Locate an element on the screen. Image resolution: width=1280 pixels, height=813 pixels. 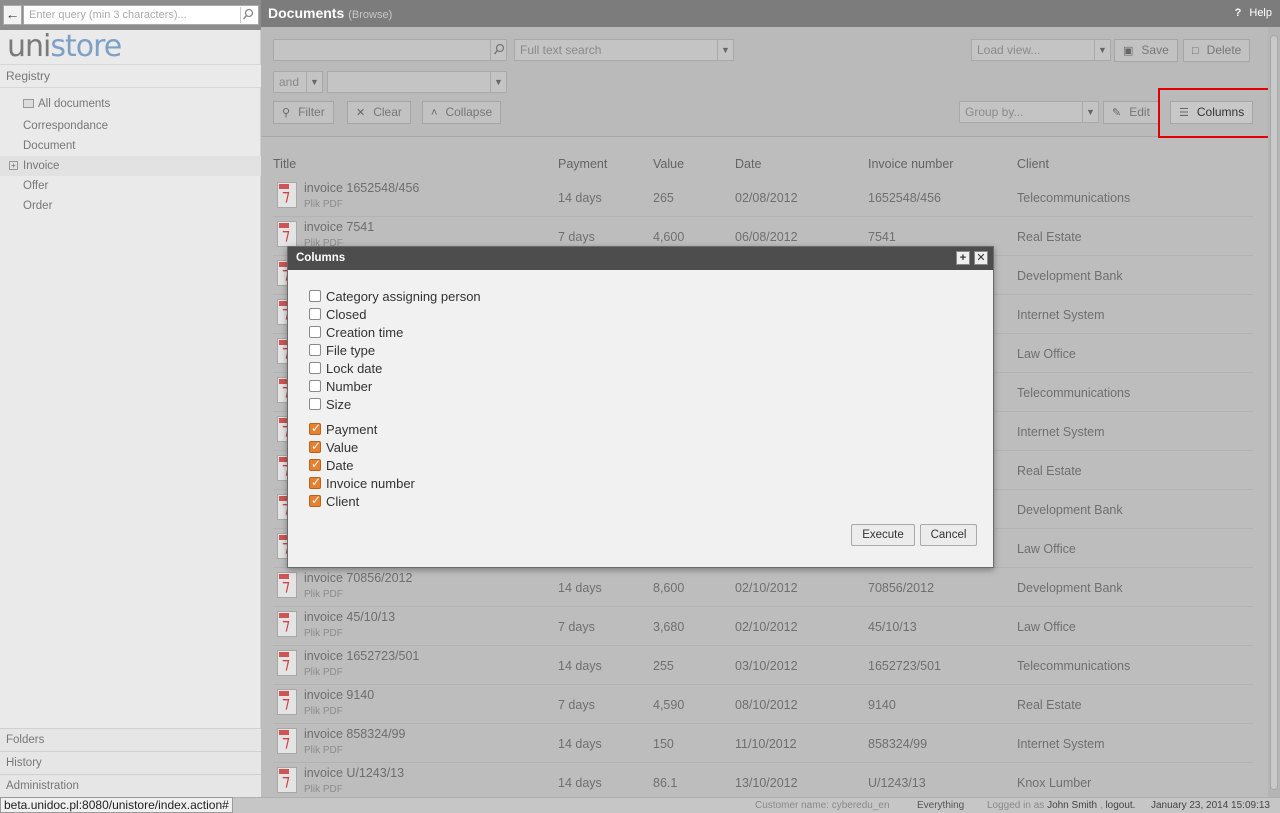
column-option-label: Closed is located at coordinates (346, 314).